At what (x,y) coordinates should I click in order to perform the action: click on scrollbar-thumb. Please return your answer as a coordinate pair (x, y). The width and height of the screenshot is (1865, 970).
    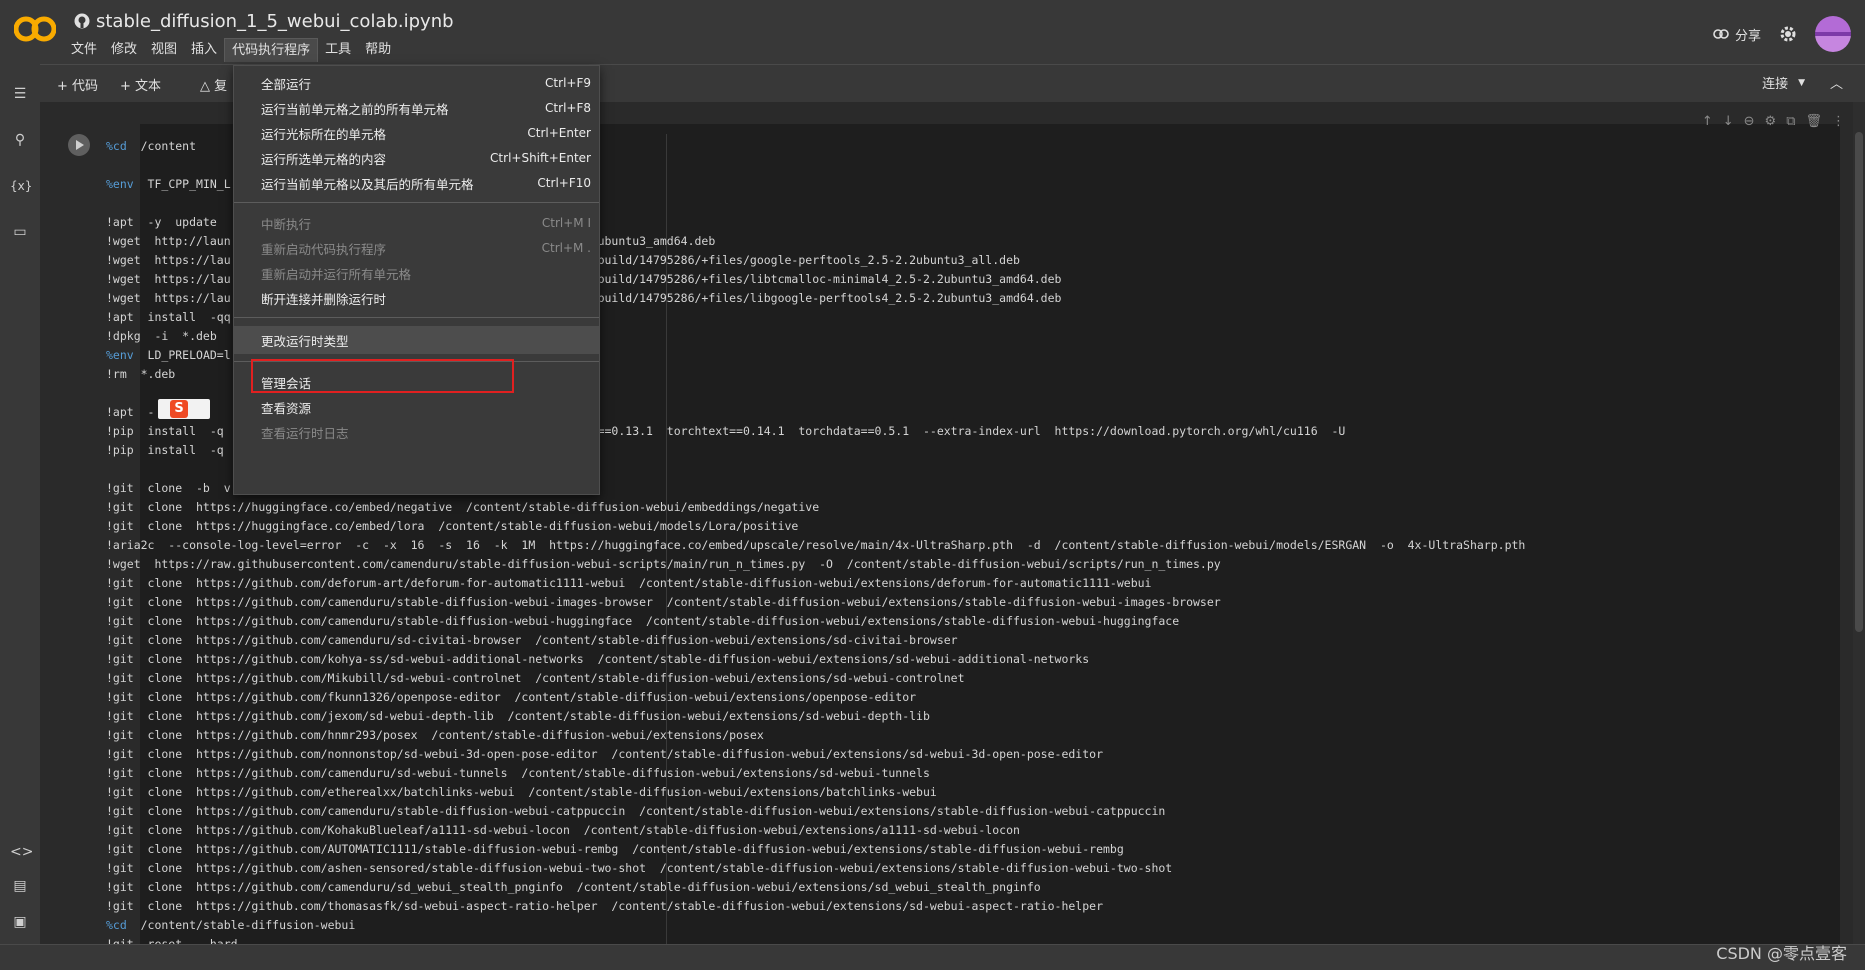
    Looking at the image, I should click on (1859, 382).